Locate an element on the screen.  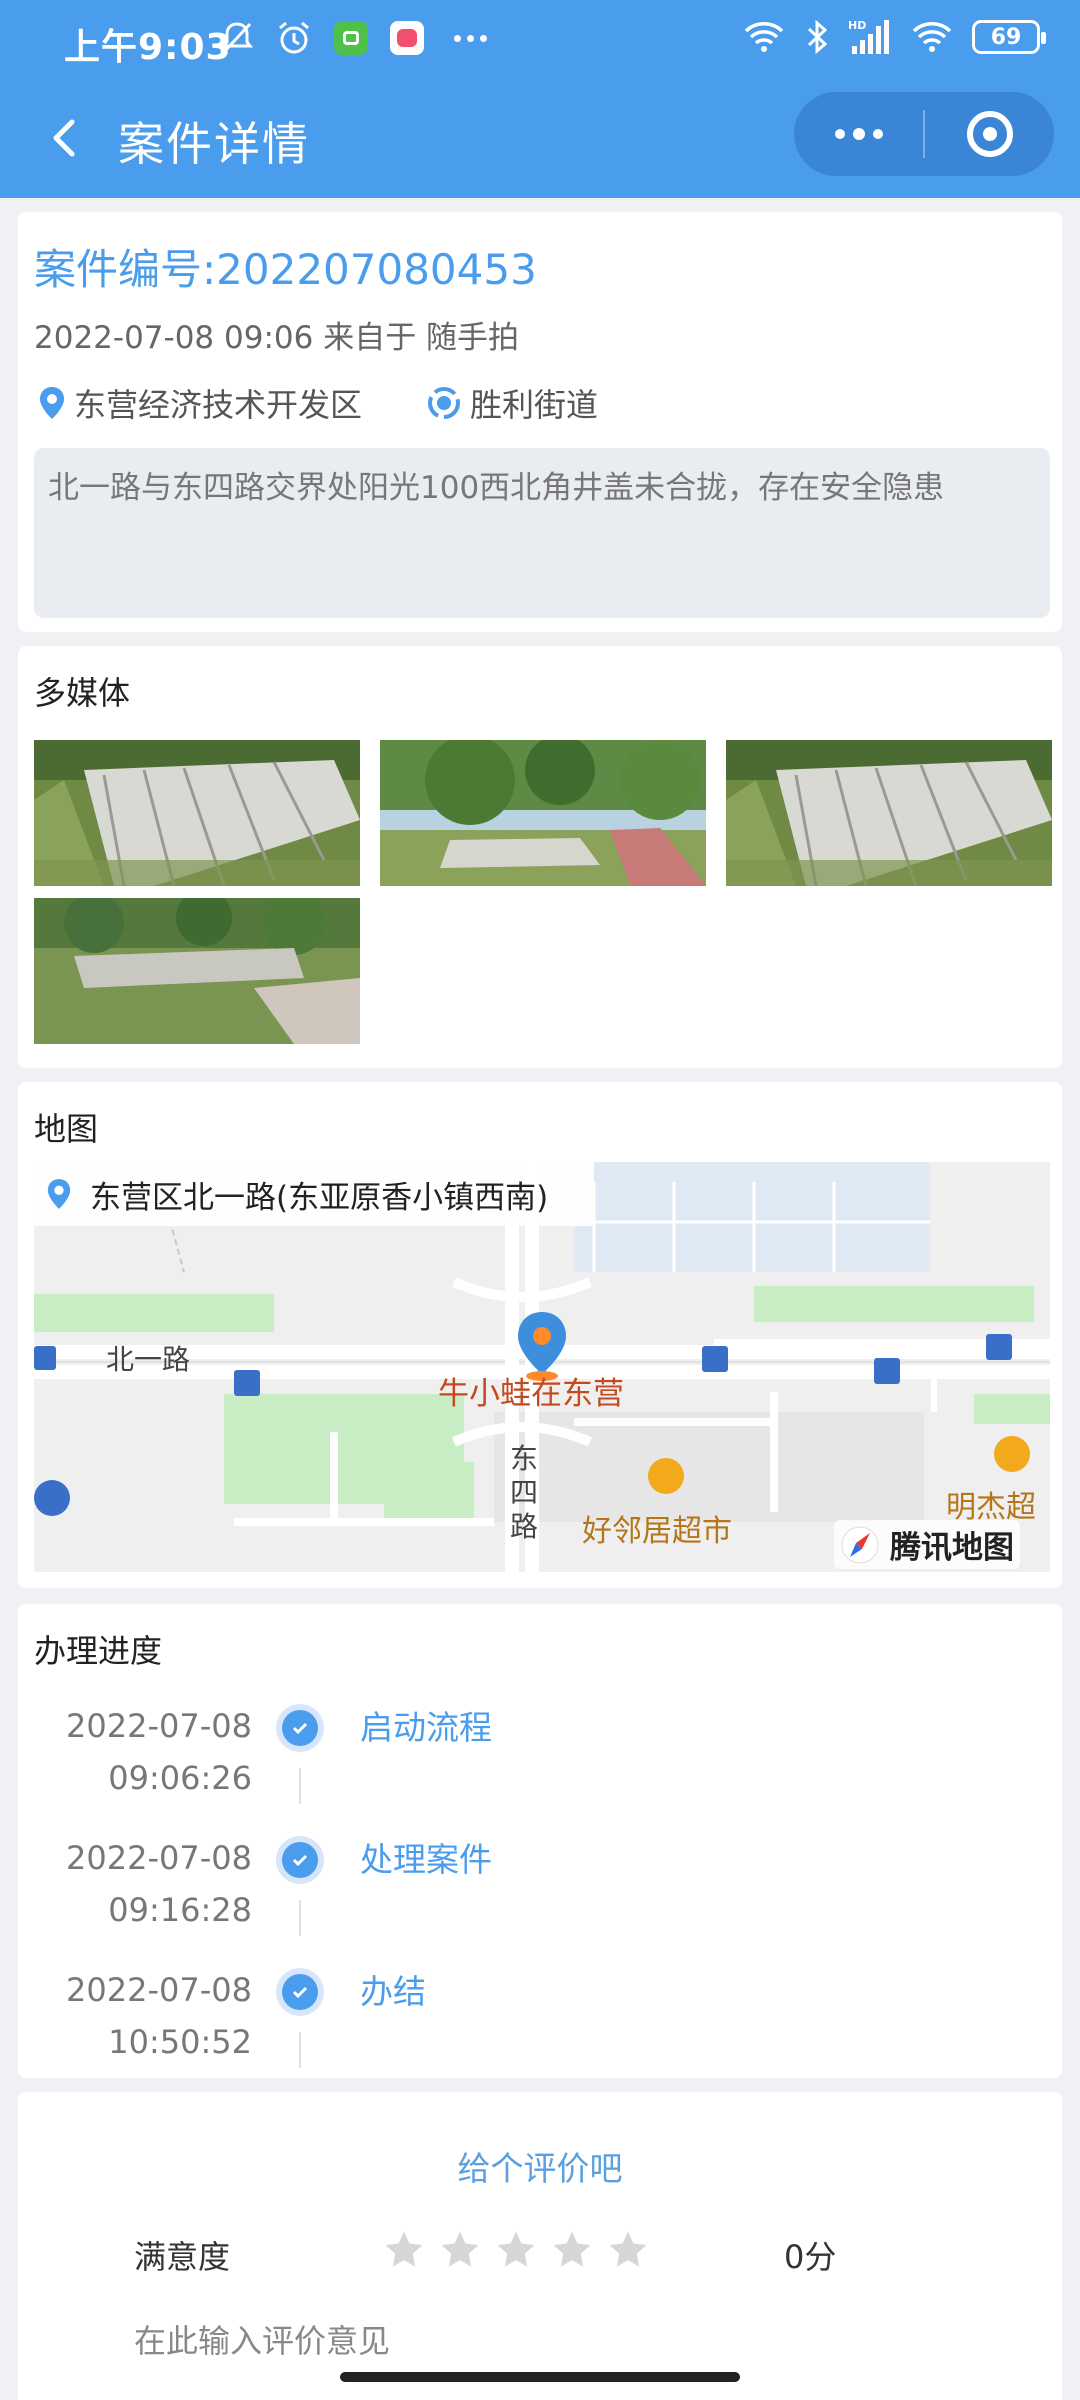
street-label: 胜利街道 is located at coordinates (534, 405).